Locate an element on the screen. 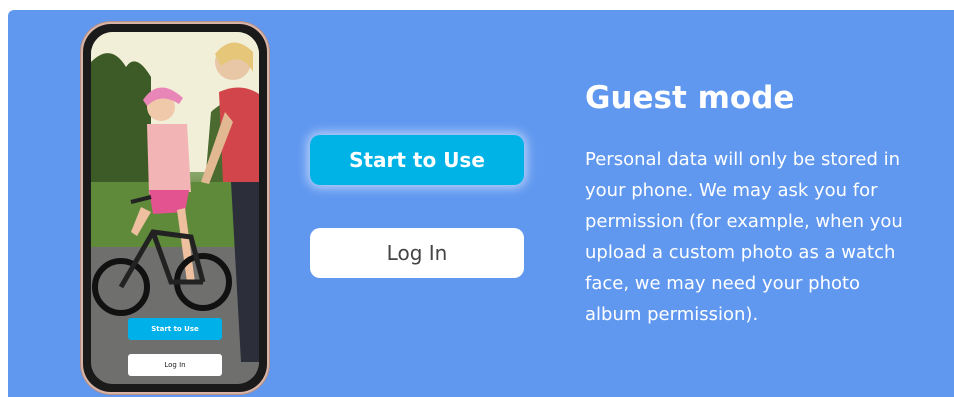  phone-login-button: Log In is located at coordinates (175, 365).